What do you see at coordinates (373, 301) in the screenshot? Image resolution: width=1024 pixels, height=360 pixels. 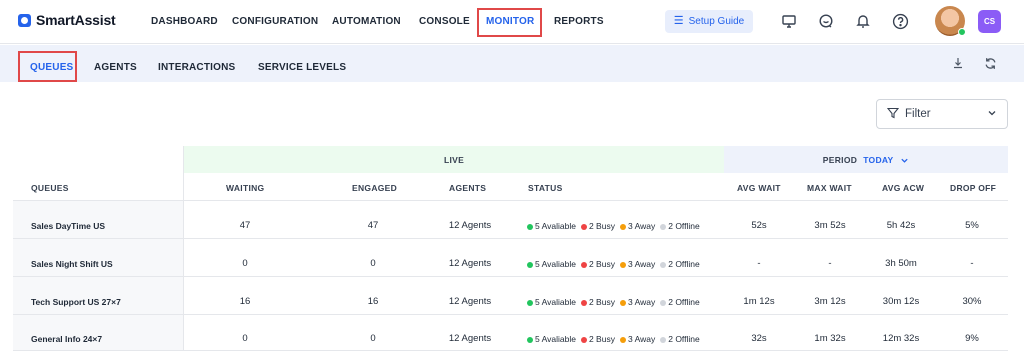 I see `cell-engaged: 16` at bounding box center [373, 301].